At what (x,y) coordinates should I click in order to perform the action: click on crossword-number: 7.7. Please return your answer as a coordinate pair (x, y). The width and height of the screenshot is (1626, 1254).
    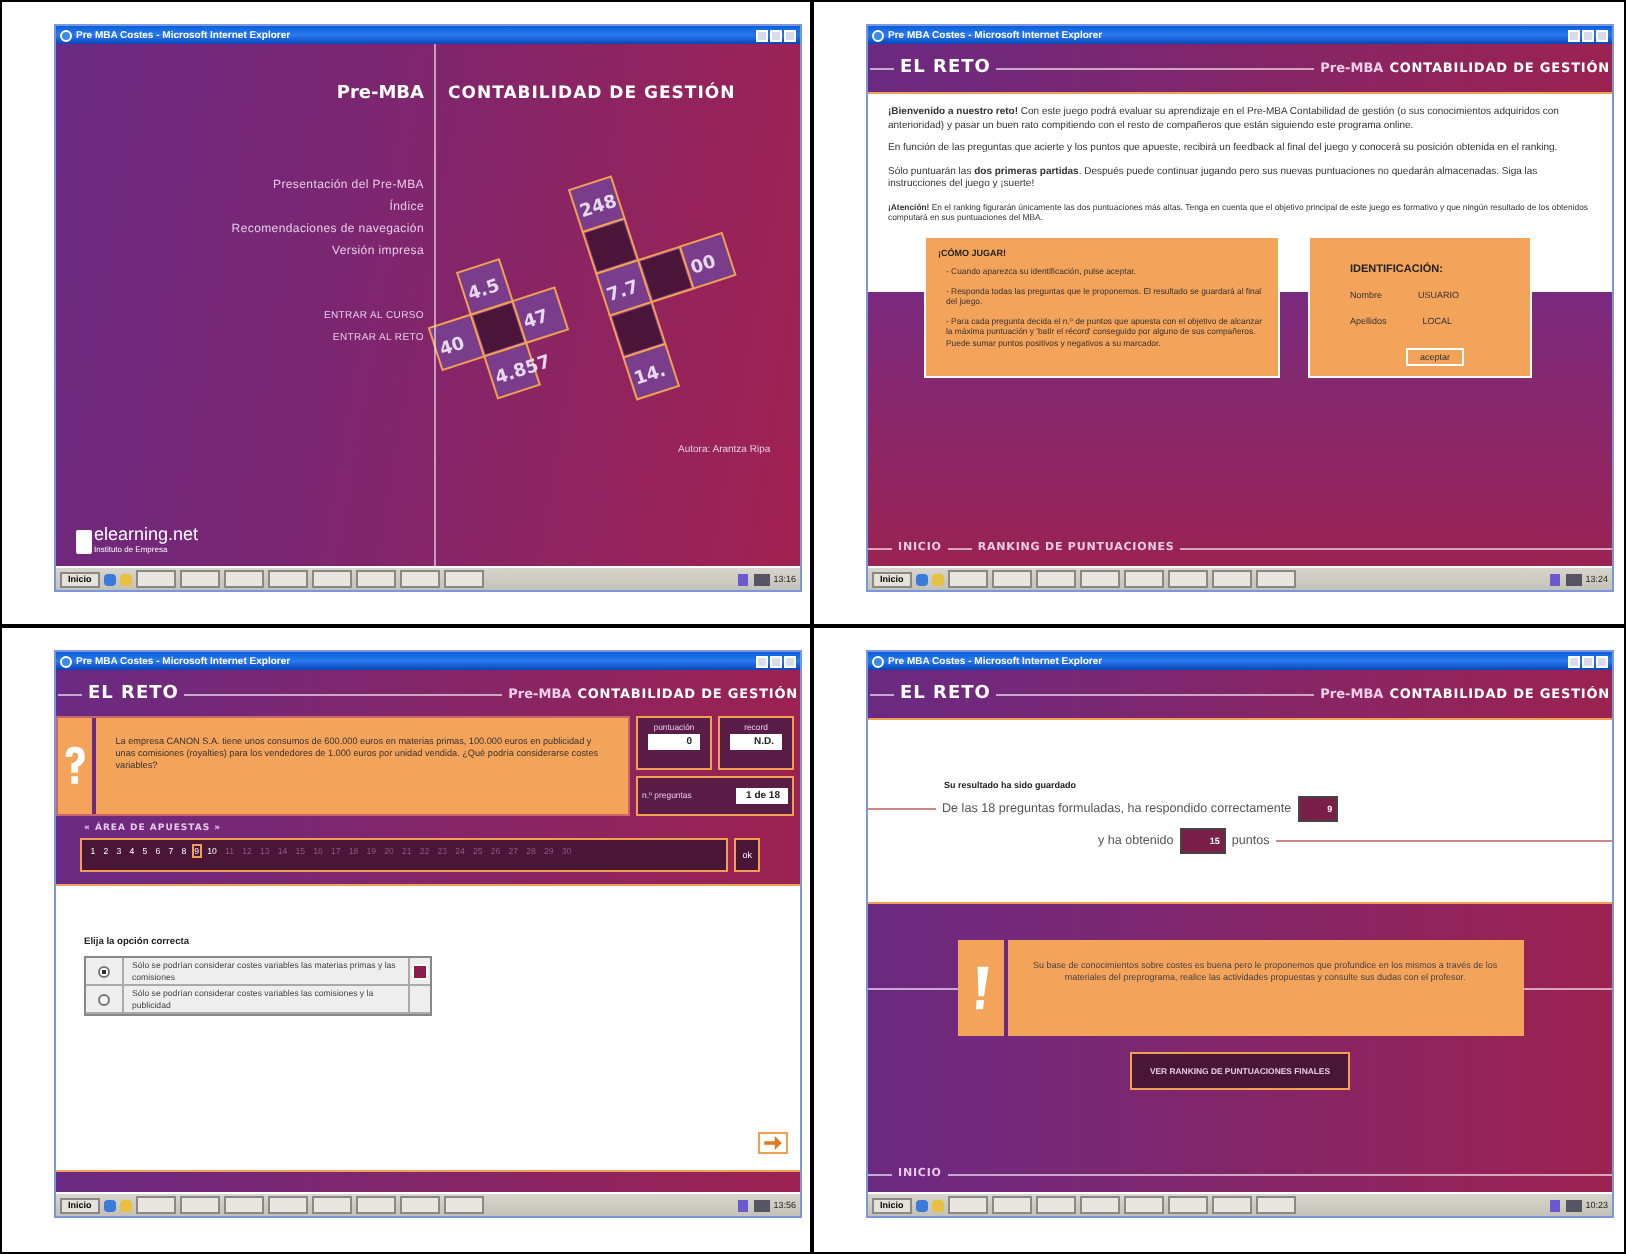
    Looking at the image, I should click on (623, 292).